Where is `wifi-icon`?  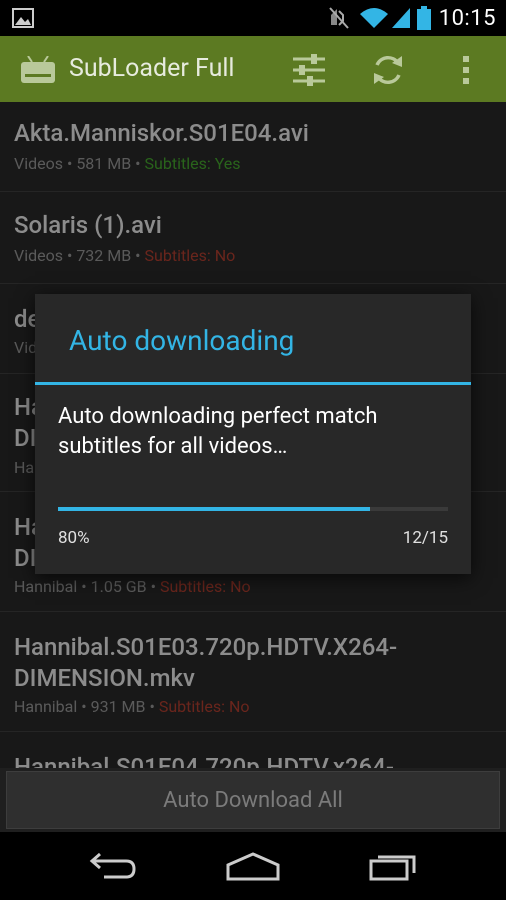
wifi-icon is located at coordinates (373, 18).